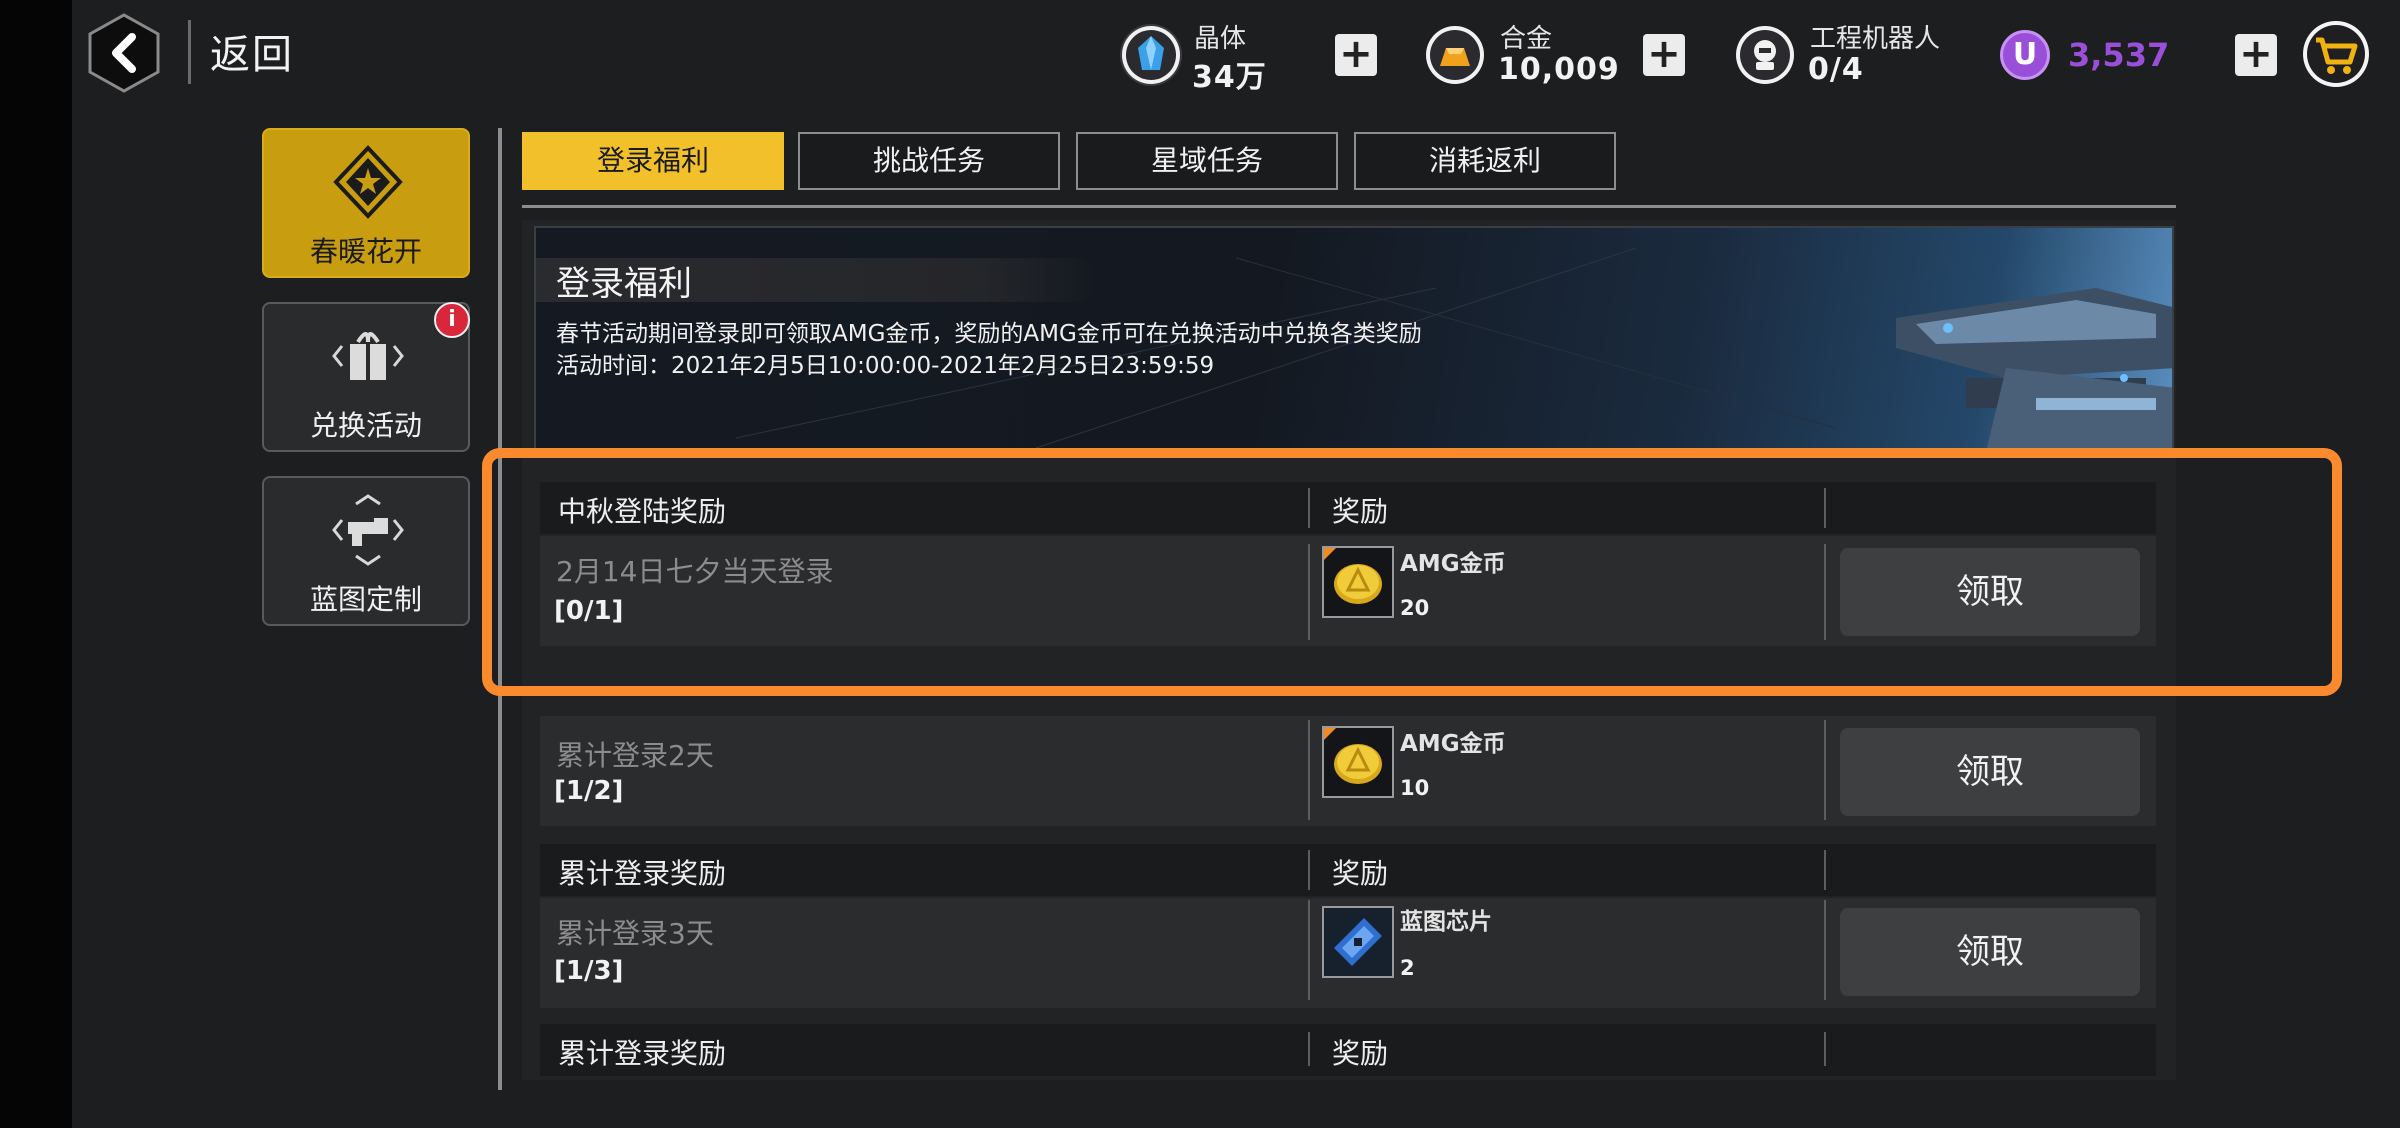  I want to click on sidebar-item-label: 春暖花开, so click(365, 251).